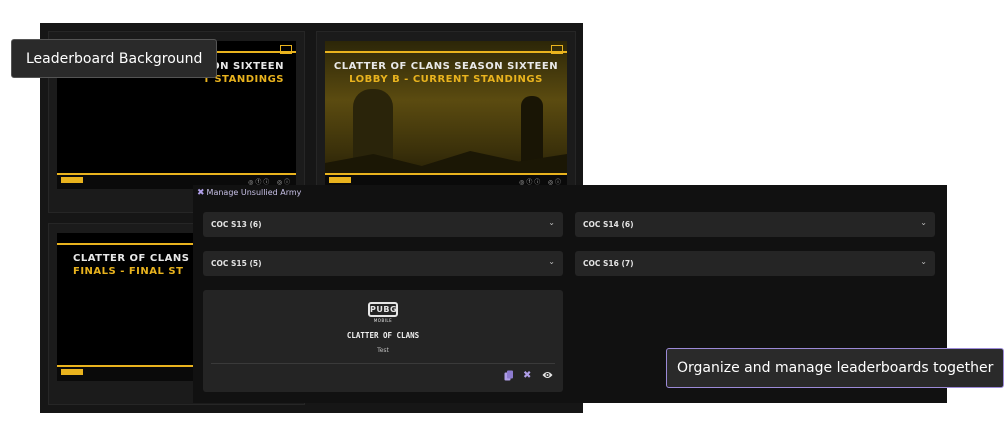 This screenshot has height=437, width=1005. What do you see at coordinates (755, 224) in the screenshot?
I see `group-accordion-coc-s14: COC S14 (6) ⌄` at bounding box center [755, 224].